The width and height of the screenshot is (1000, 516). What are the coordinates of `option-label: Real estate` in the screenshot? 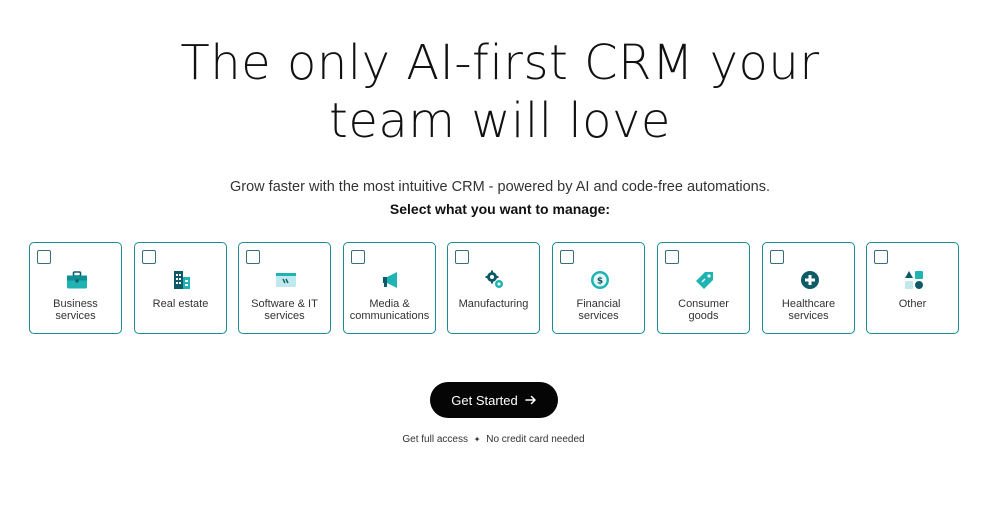 It's located at (180, 304).